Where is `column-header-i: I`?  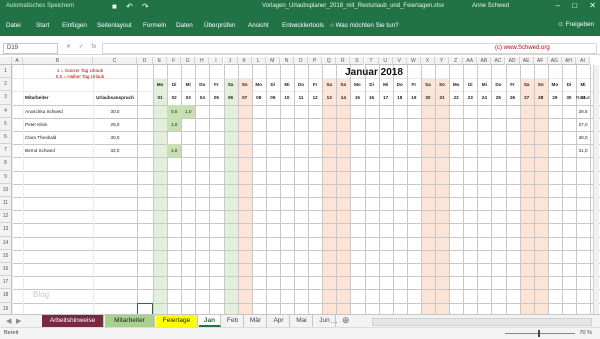 column-header-i: I is located at coordinates (216, 61).